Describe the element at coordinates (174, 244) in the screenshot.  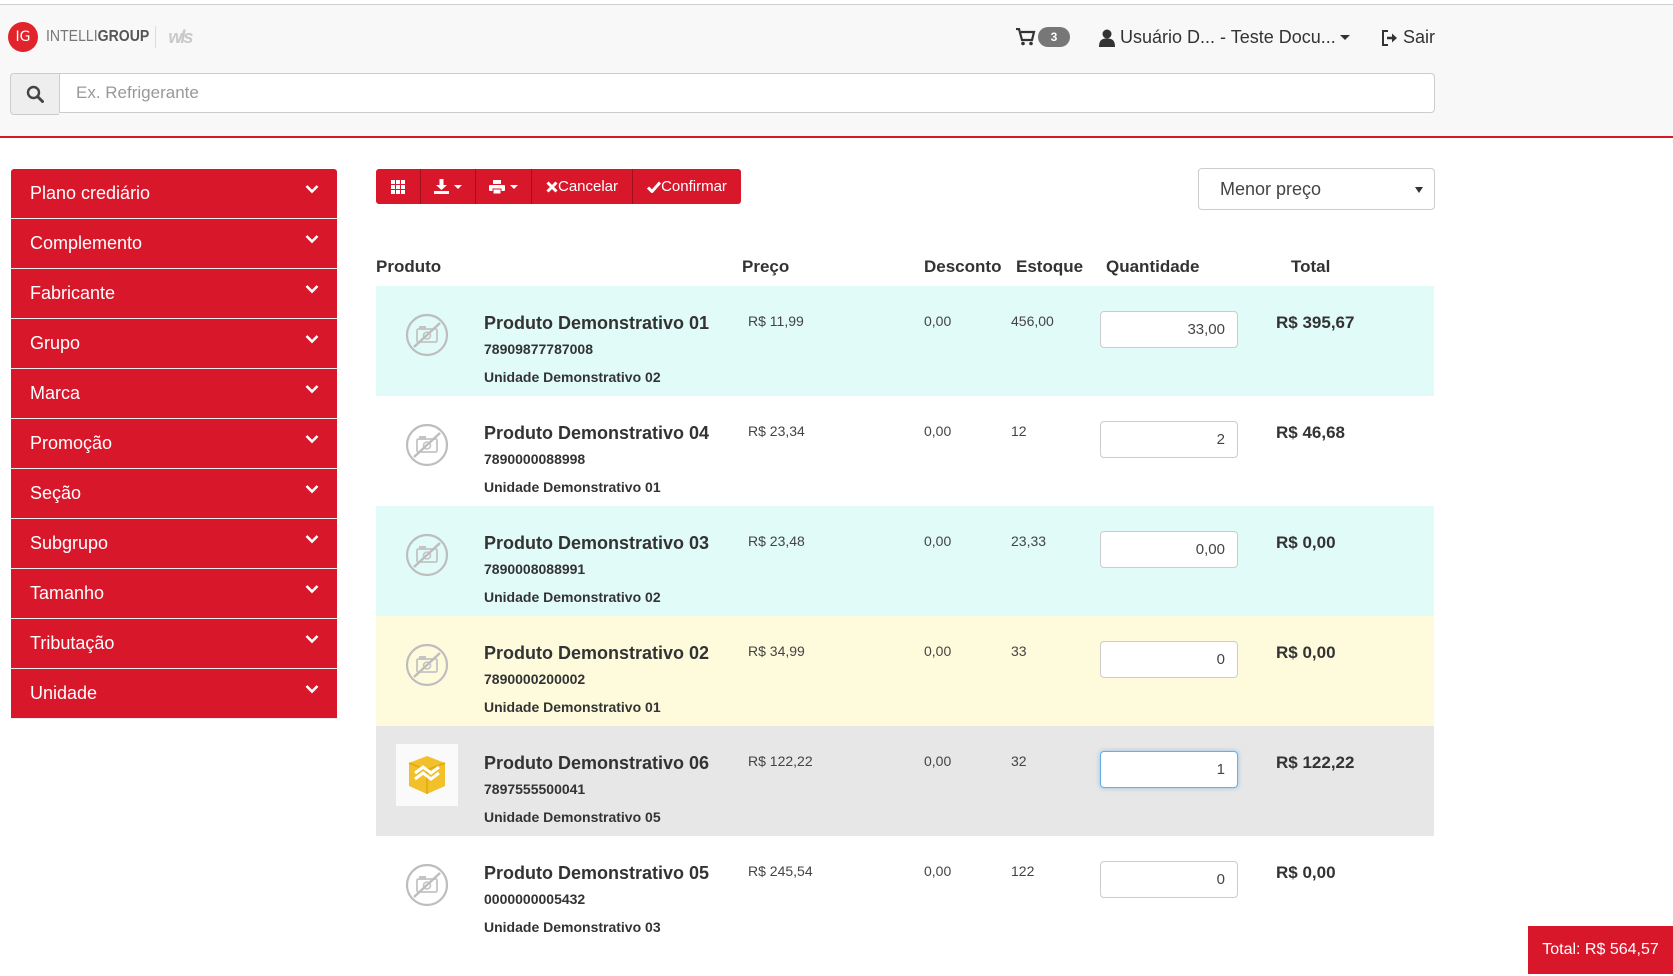
I see `sidebar-item-complemento: Complemento` at that location.